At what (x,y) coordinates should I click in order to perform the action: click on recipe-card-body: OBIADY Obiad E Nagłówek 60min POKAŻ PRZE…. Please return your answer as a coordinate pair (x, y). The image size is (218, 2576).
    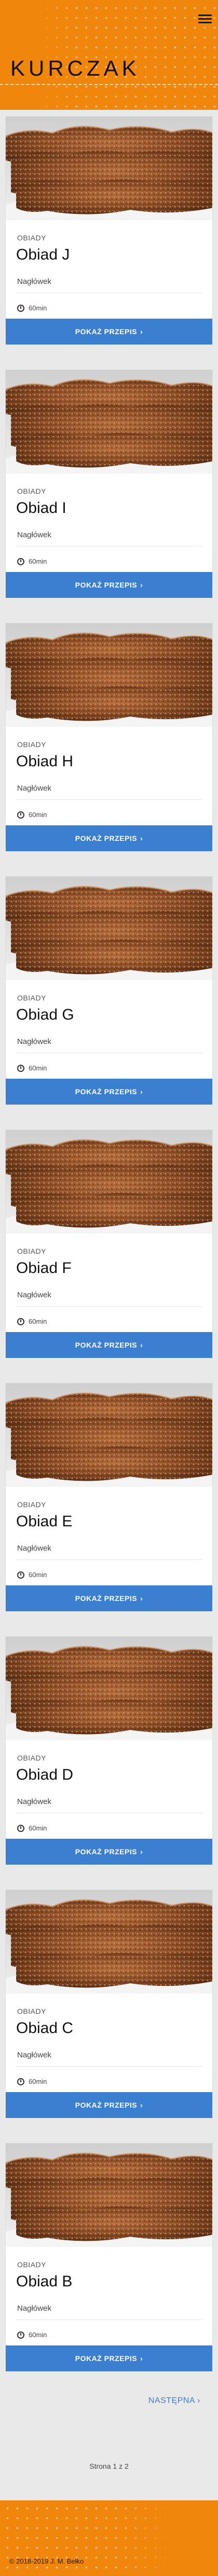
    Looking at the image, I should click on (109, 1549).